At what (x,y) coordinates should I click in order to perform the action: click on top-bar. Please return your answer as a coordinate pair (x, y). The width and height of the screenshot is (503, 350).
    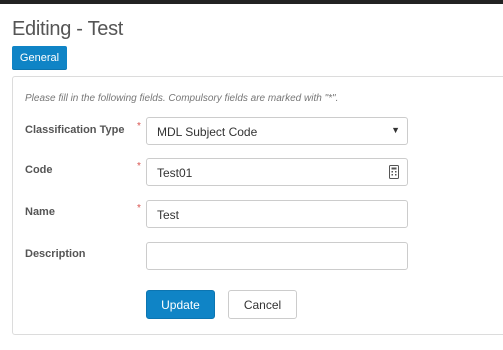
    Looking at the image, I should click on (251, 2).